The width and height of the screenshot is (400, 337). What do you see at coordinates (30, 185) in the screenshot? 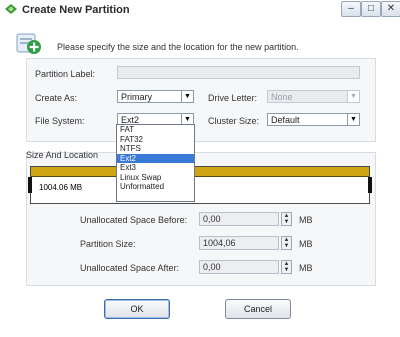
I see `left-resize-handle` at bounding box center [30, 185].